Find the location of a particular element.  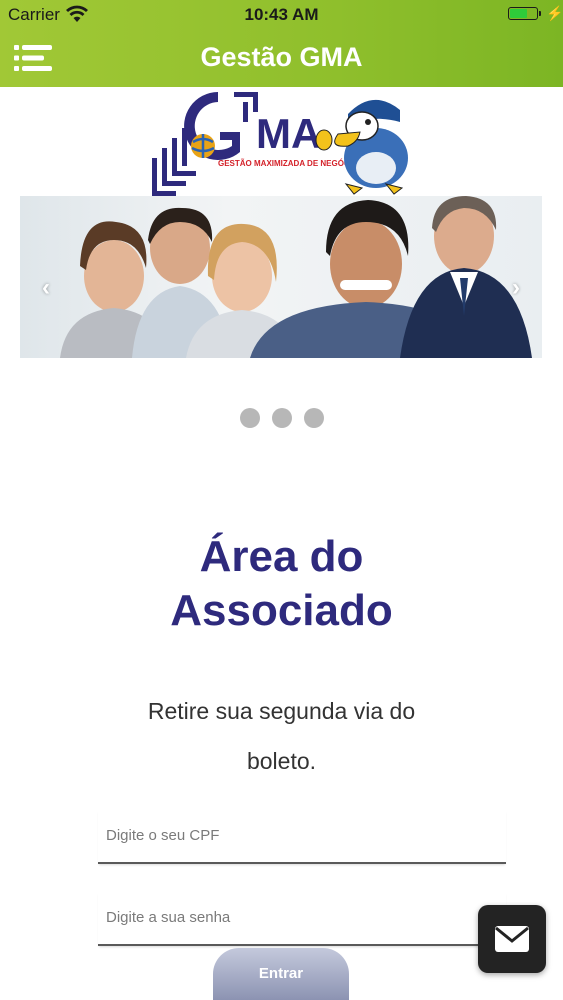

top-bar: Carrier 10:43 AM ⚡ Gestão GMA is located at coordinates (281, 43).